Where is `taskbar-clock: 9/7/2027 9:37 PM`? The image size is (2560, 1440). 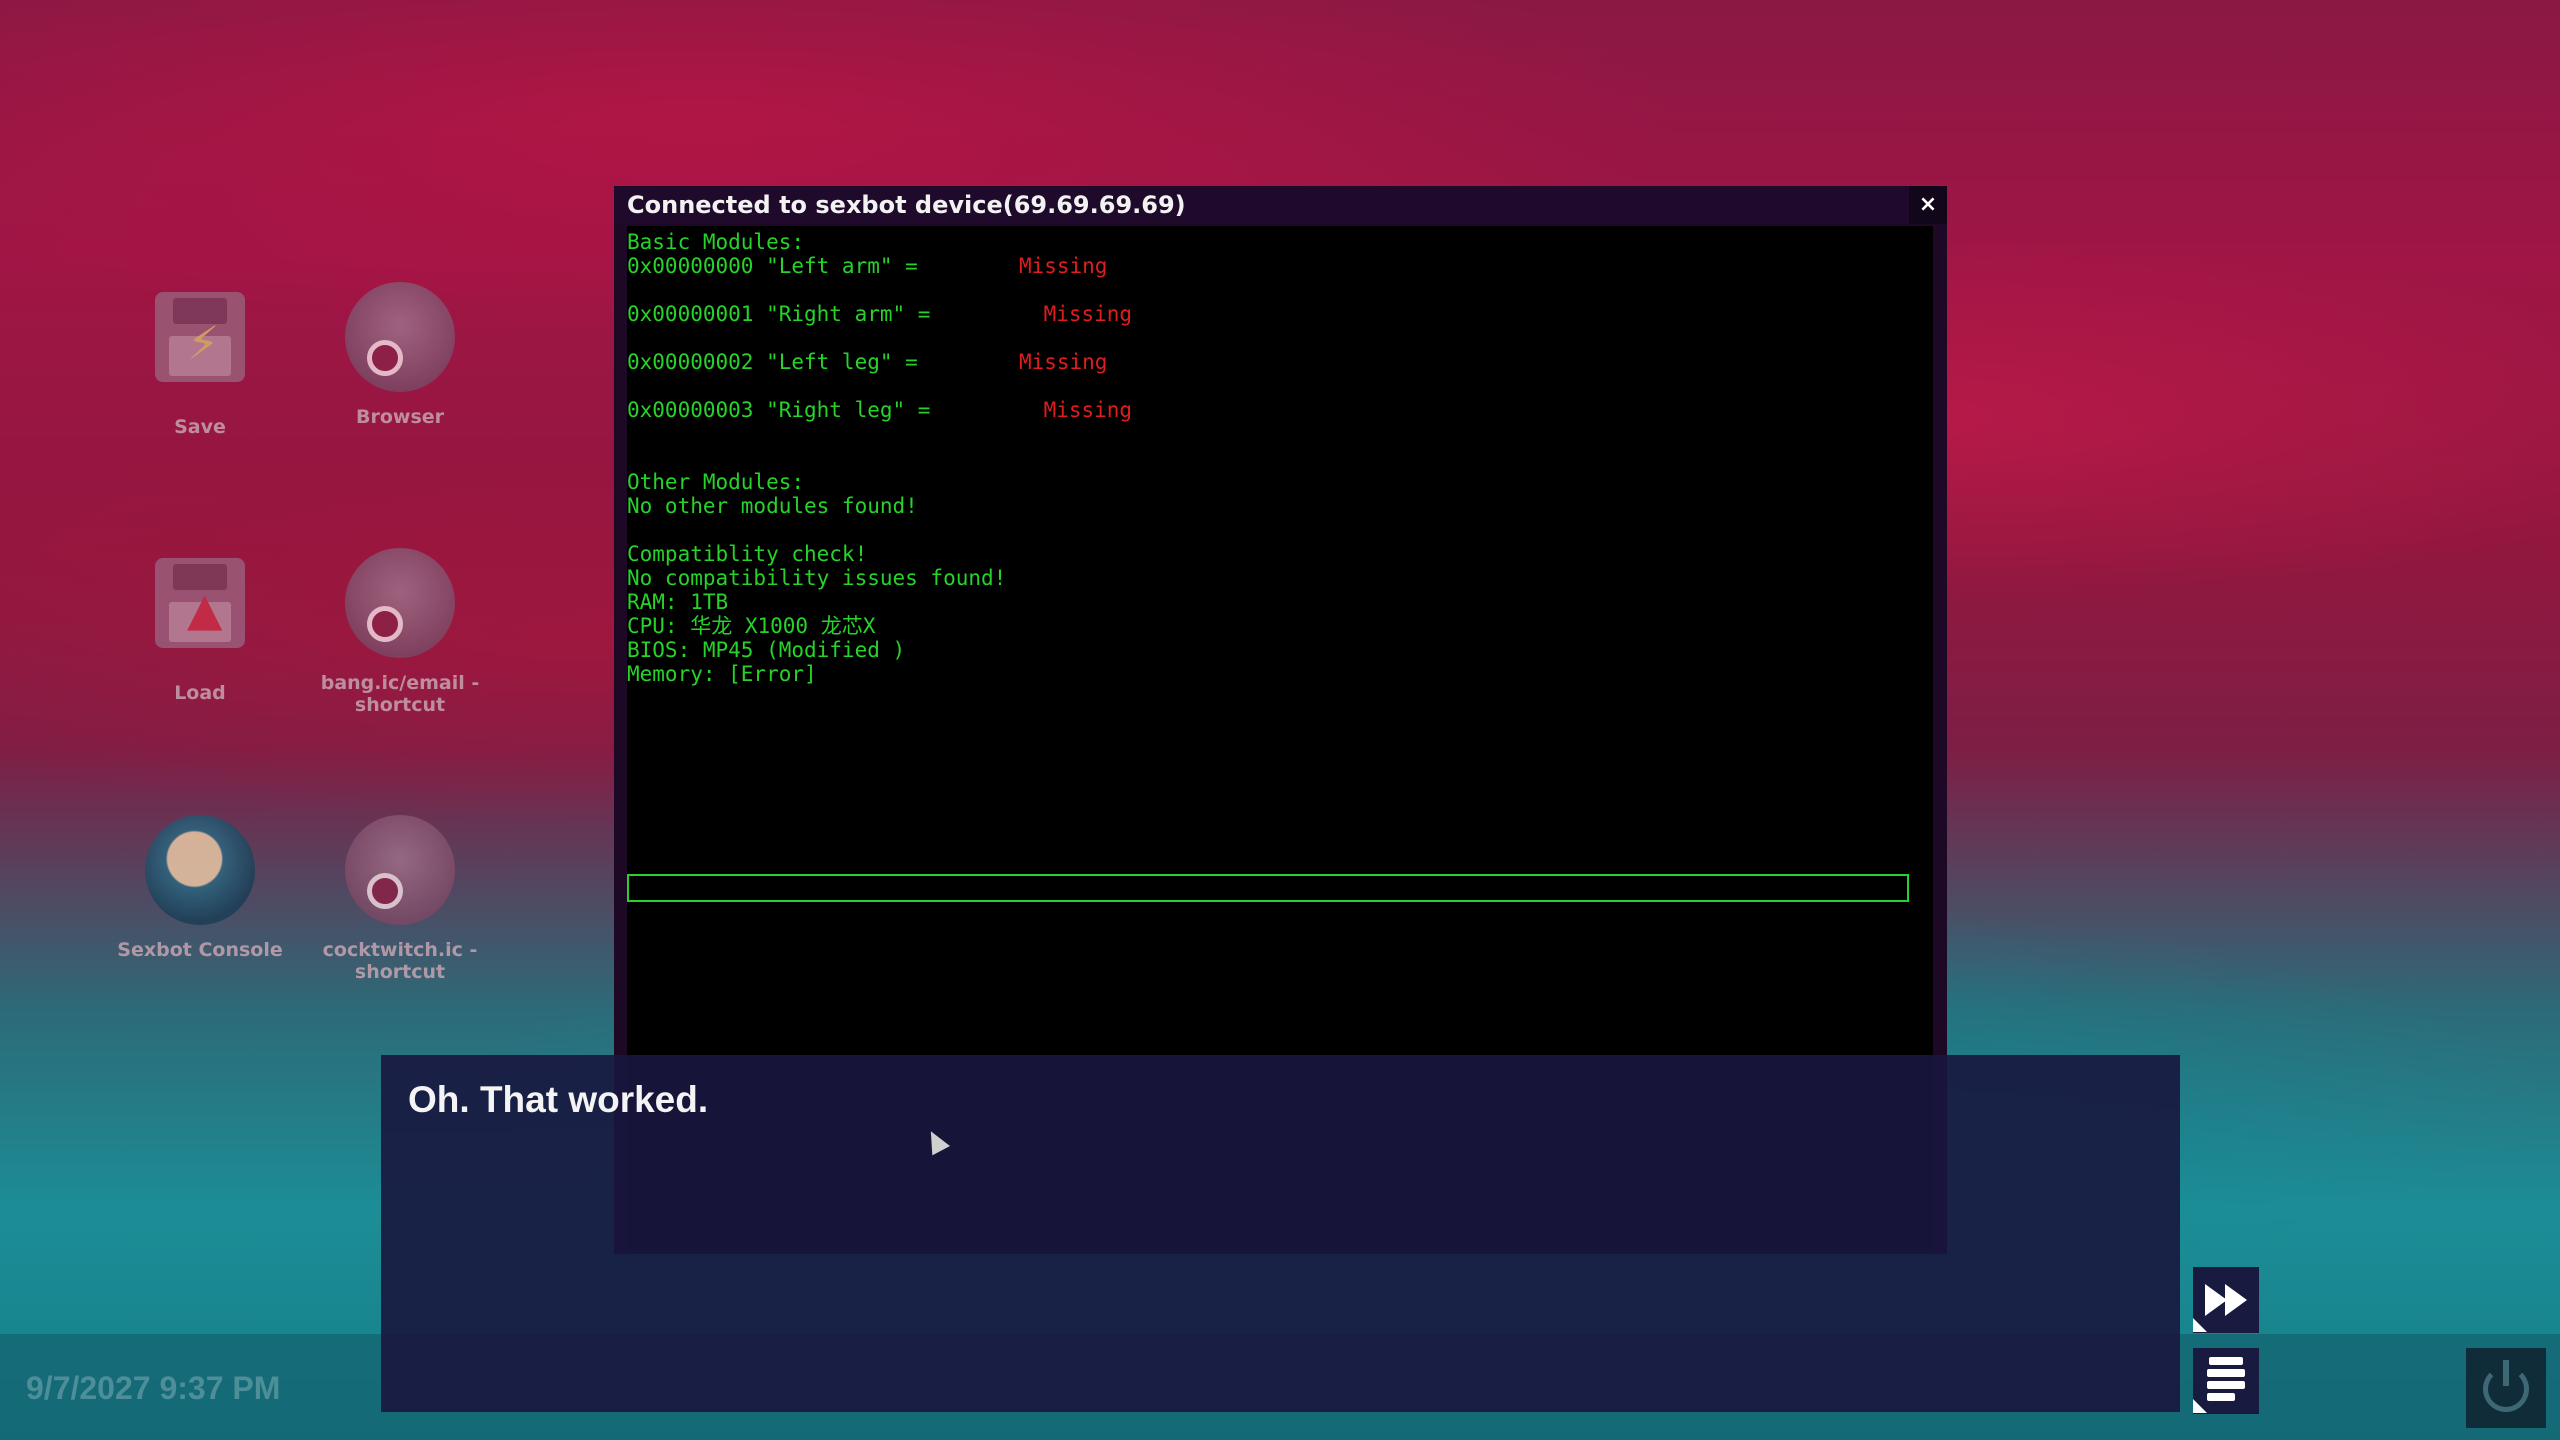
taskbar-clock: 9/7/2027 9:37 PM is located at coordinates (153, 1388).